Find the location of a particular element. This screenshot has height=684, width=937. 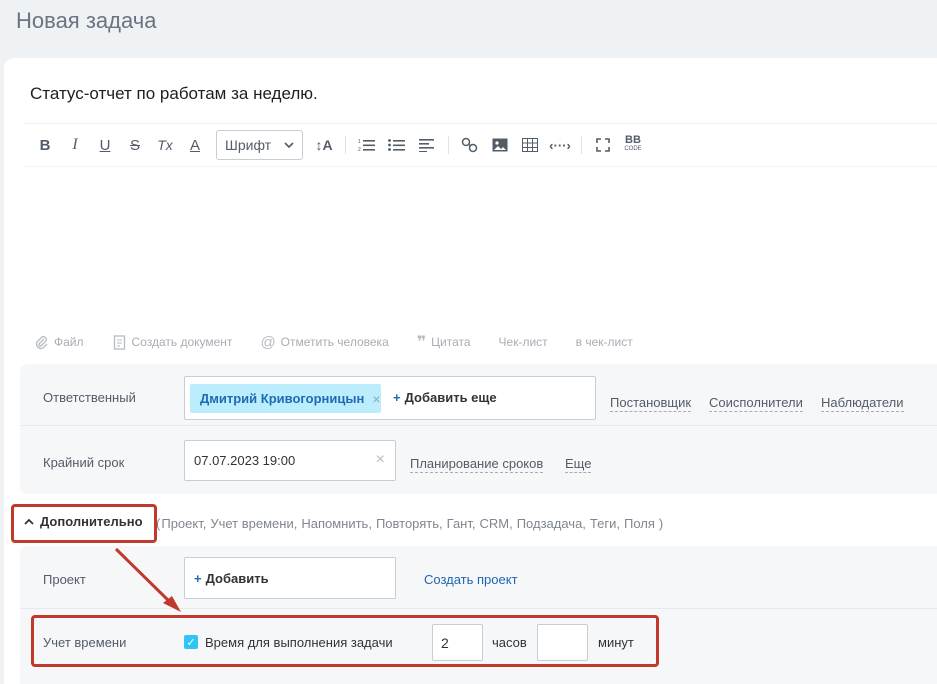

project-label: Проект is located at coordinates (64, 579).